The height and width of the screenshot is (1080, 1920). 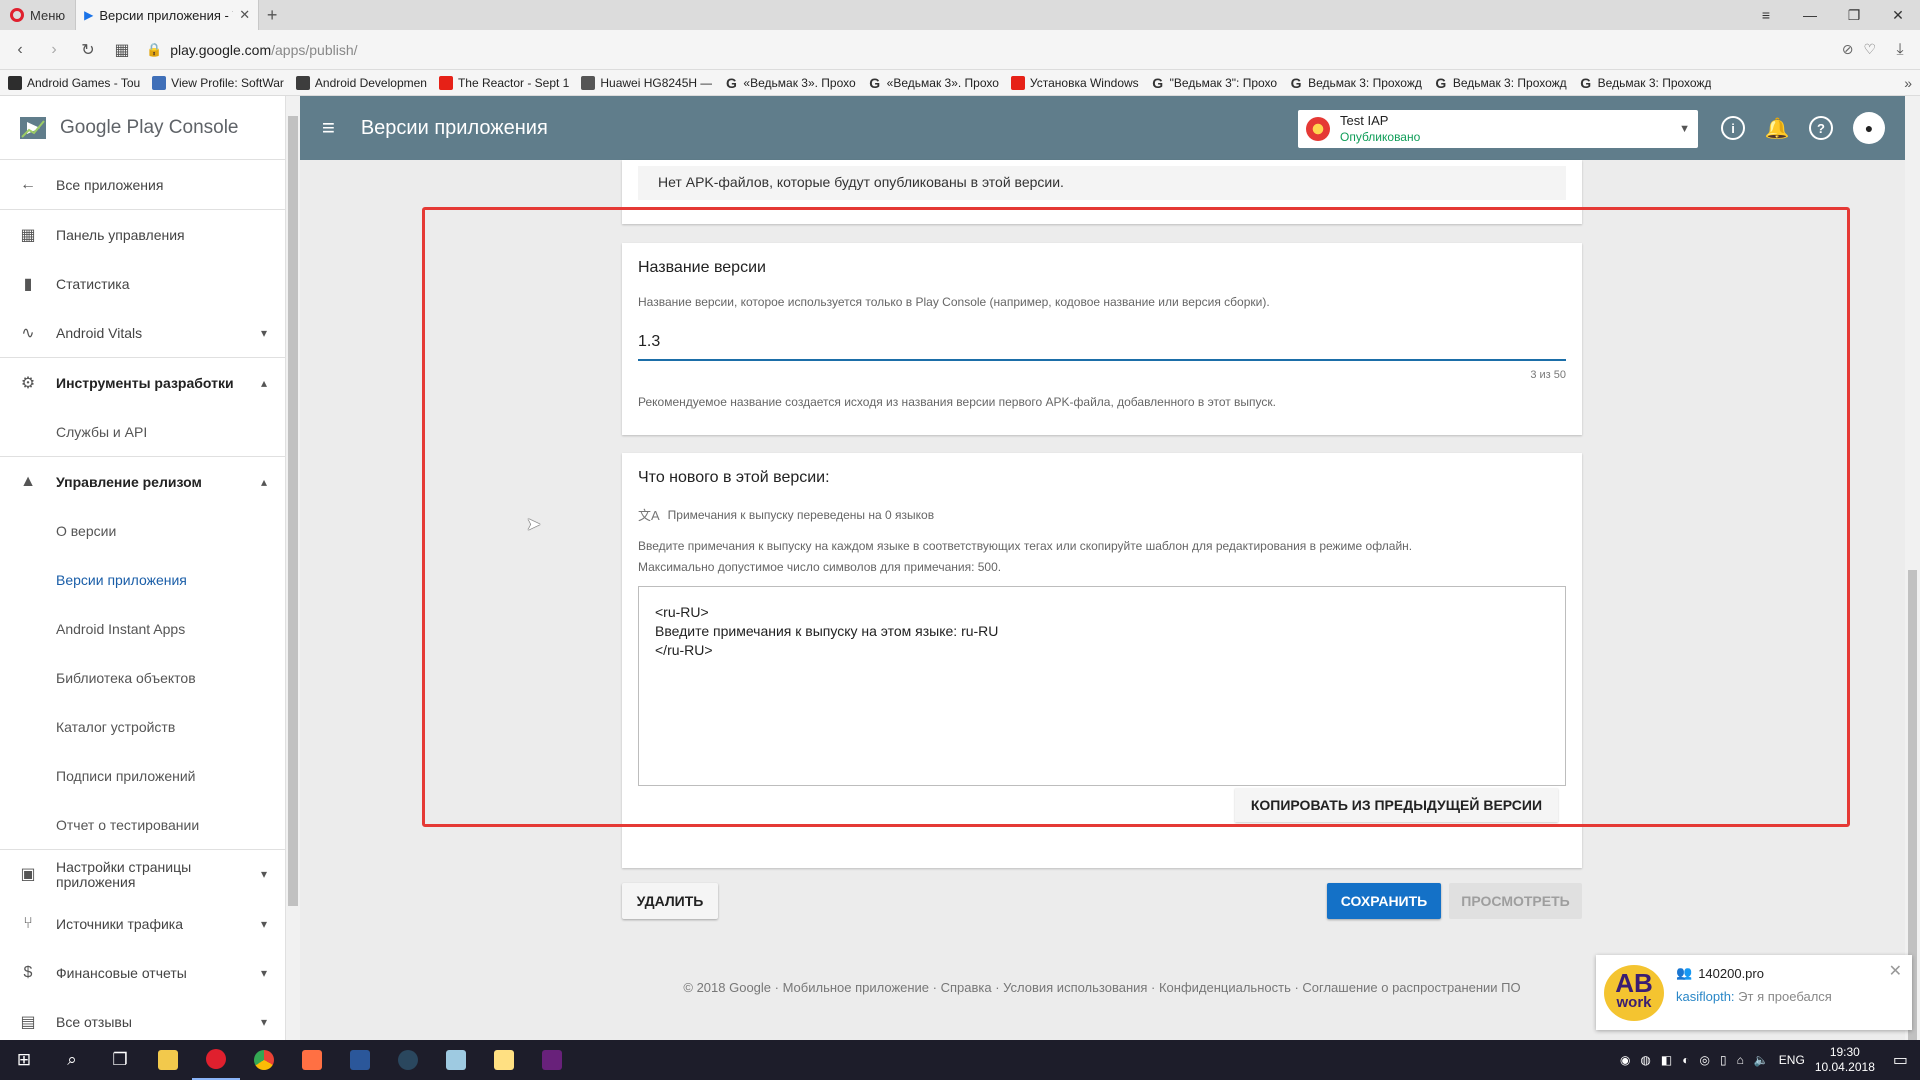 What do you see at coordinates (1869, 49) in the screenshot?
I see `bookmark-heart-icon: ♡` at bounding box center [1869, 49].